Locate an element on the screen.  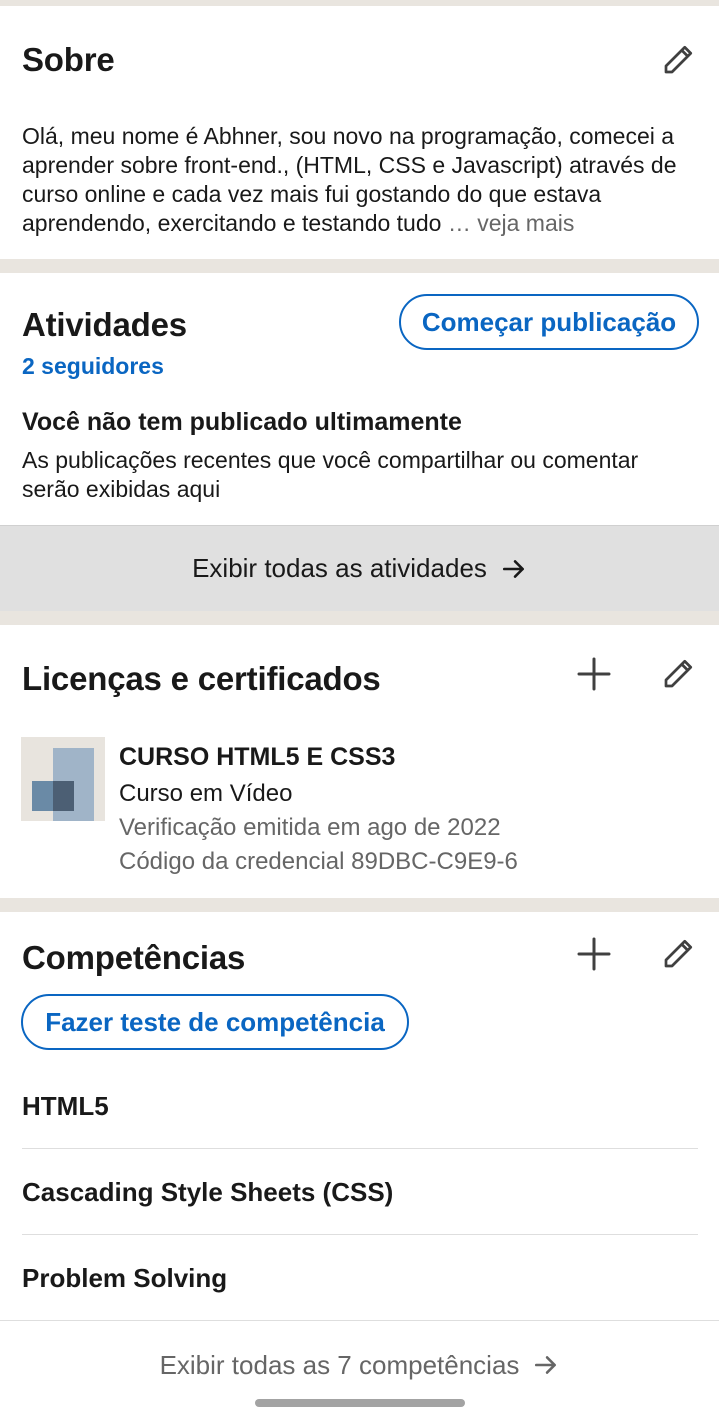
certificate-credential-id: Código da credencial 89DBC-C9E9-6 is located at coordinates (318, 861).